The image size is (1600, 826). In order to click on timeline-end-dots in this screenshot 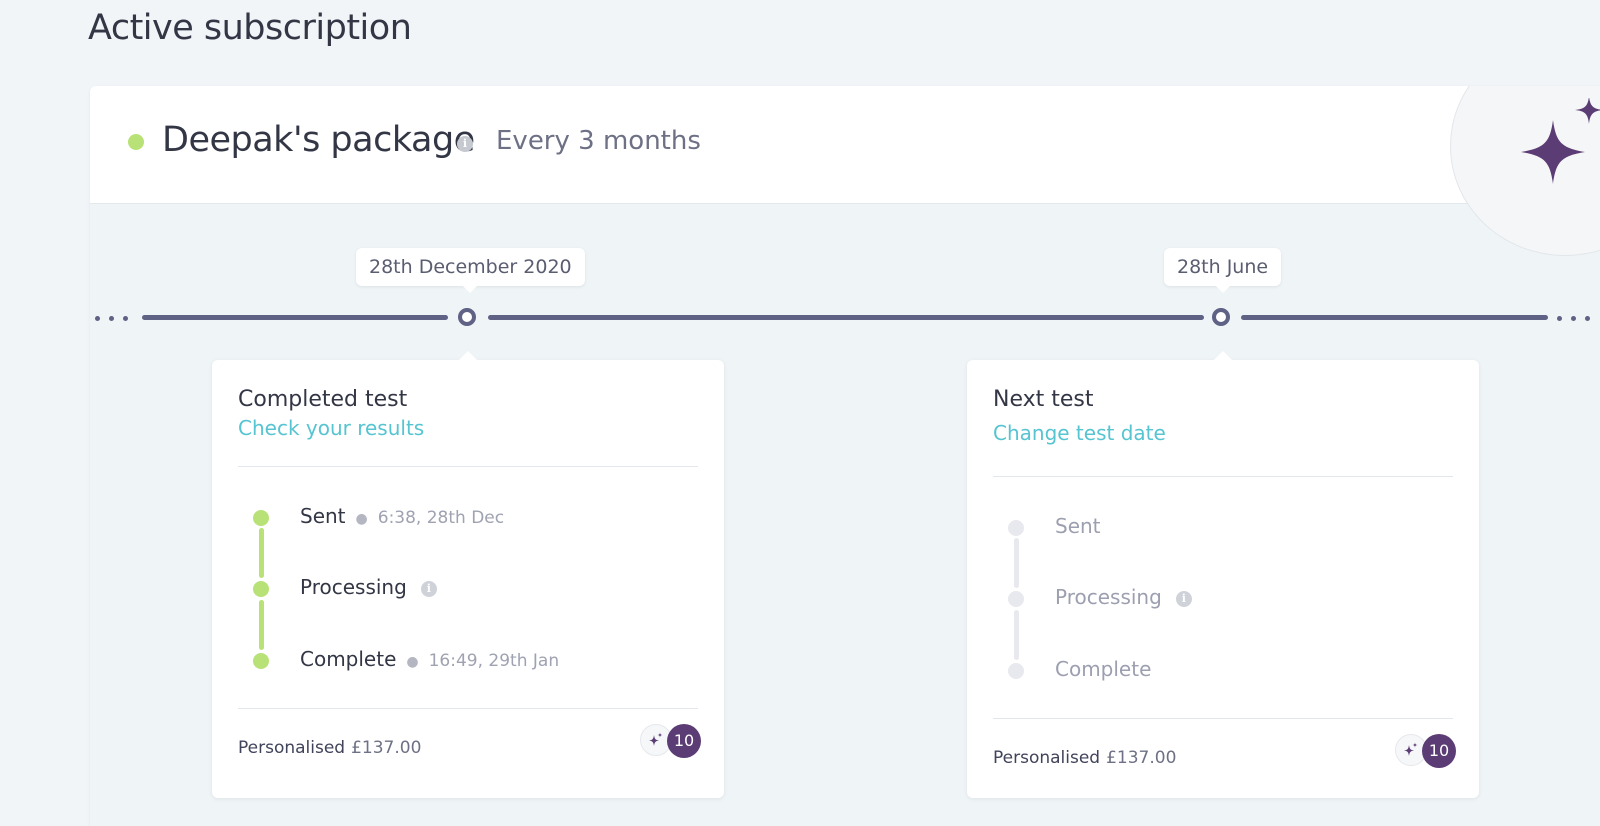, I will do `click(1573, 318)`.